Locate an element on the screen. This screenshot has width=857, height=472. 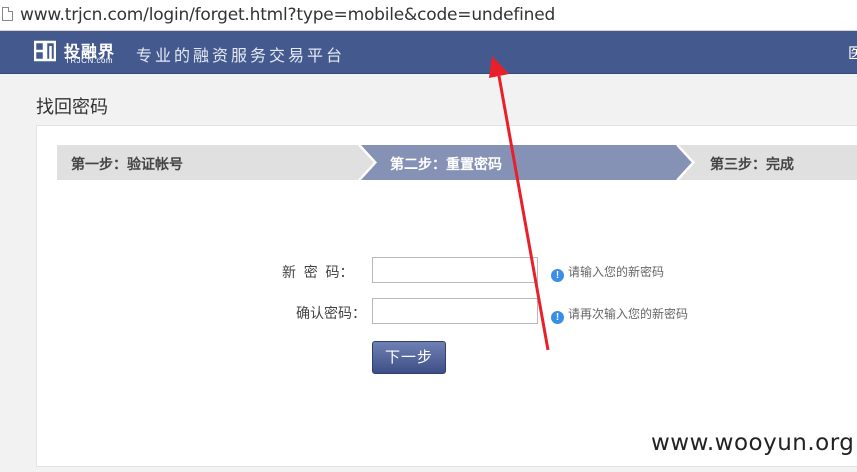
header-right-link: 医 is located at coordinates (852, 52).